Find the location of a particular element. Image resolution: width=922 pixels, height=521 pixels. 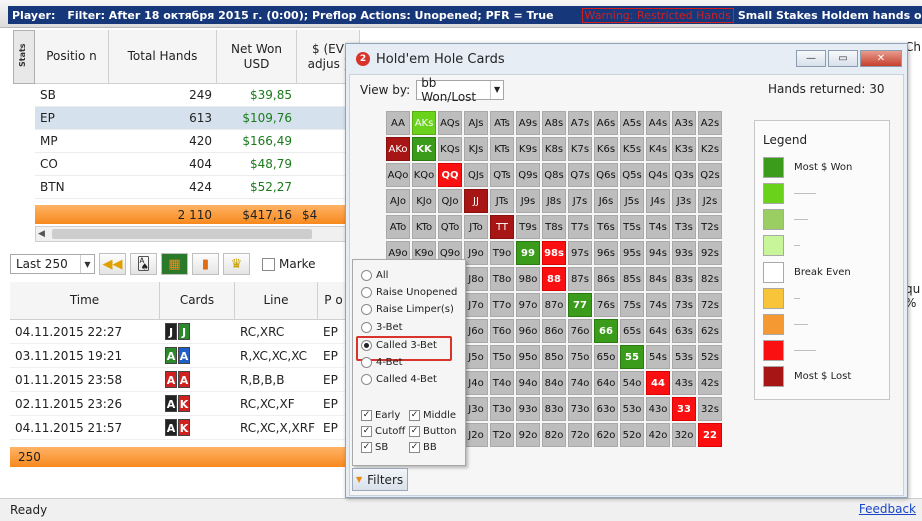

hand-cell: 88 is located at coordinates (554, 279).